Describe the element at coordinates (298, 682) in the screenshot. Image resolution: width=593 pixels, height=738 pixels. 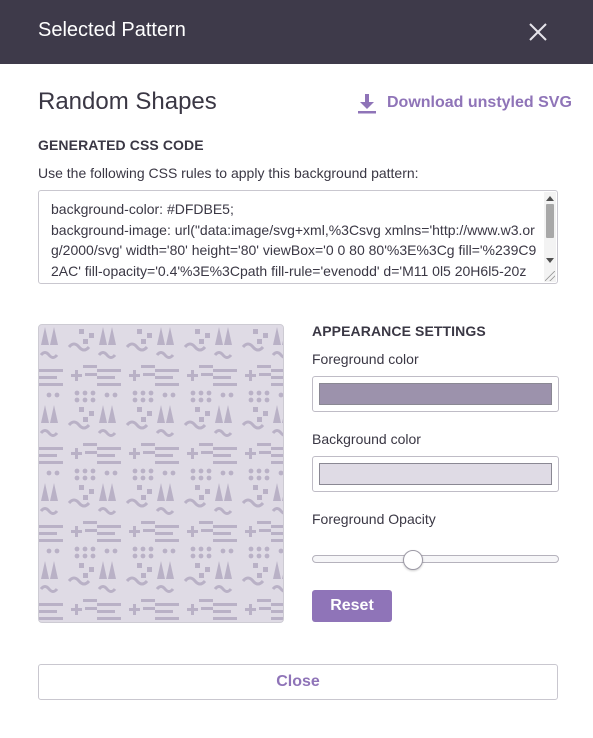
I see `close-button: Close` at that location.